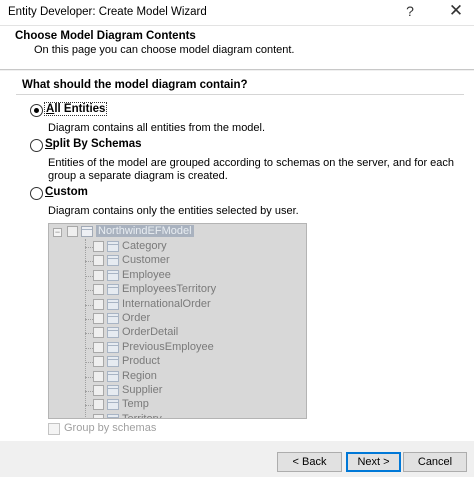 The image size is (474, 477). I want to click on tree-item-label: EmployeesTerritory, so click(169, 289).